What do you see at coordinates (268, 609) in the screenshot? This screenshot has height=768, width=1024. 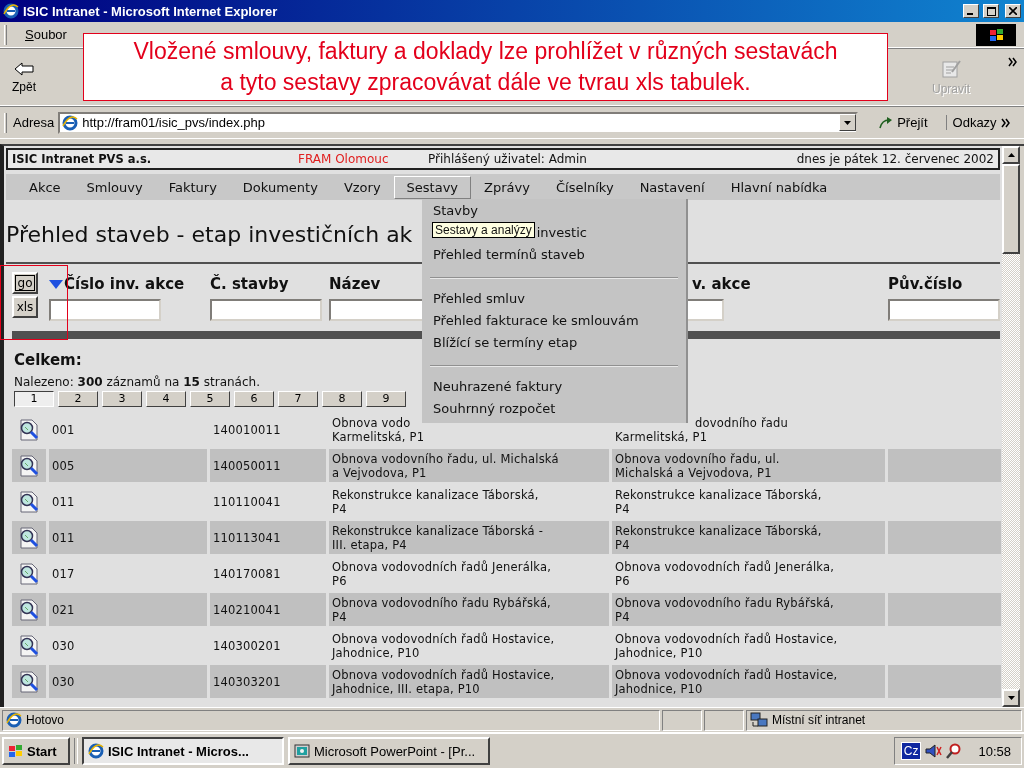 I see `table-cell: 140210041` at bounding box center [268, 609].